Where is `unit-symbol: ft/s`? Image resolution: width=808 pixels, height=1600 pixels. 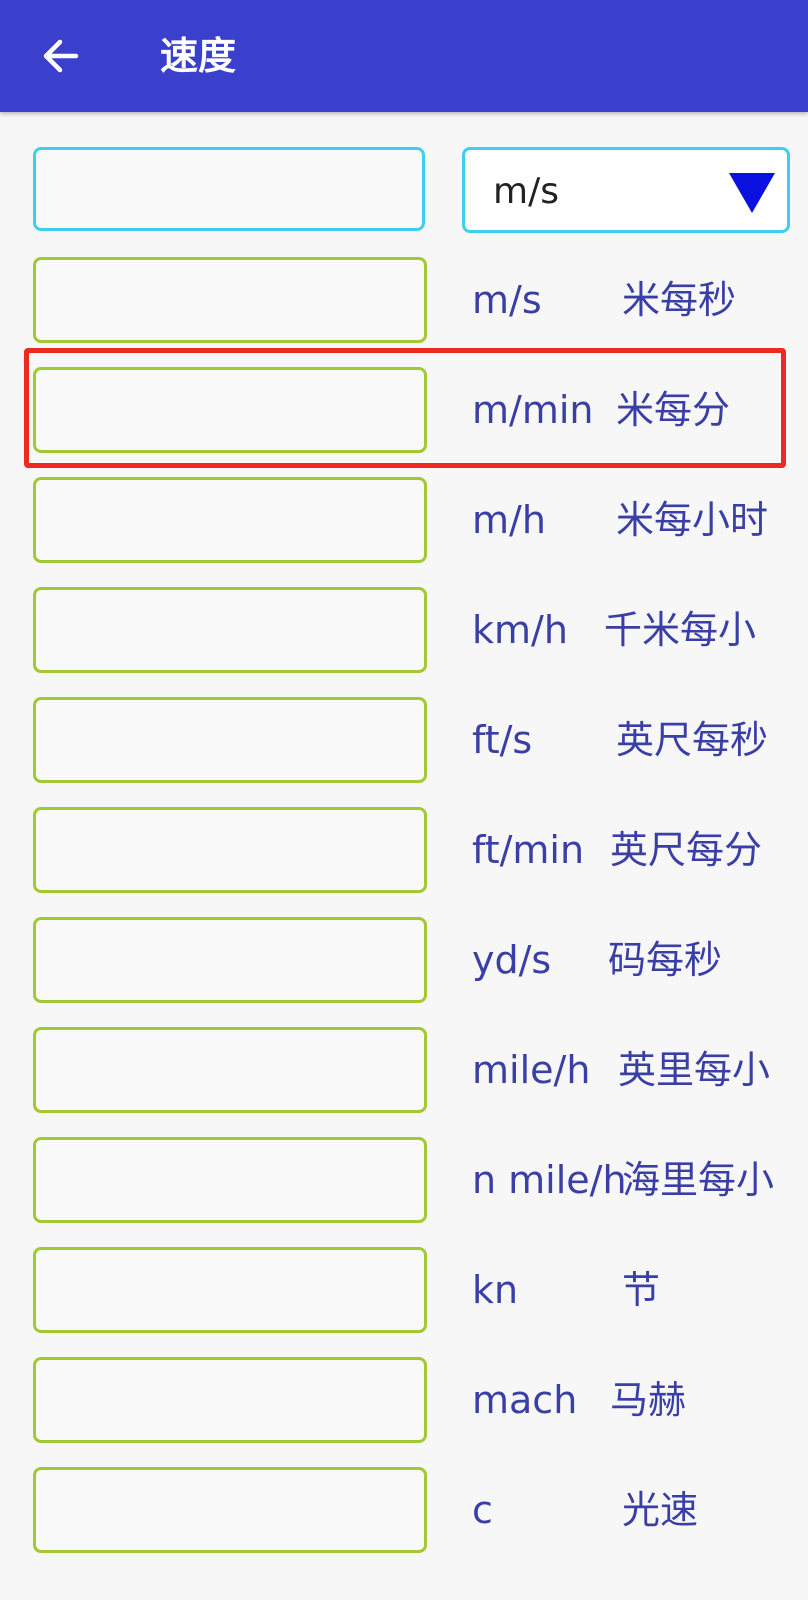 unit-symbol: ft/s is located at coordinates (502, 740).